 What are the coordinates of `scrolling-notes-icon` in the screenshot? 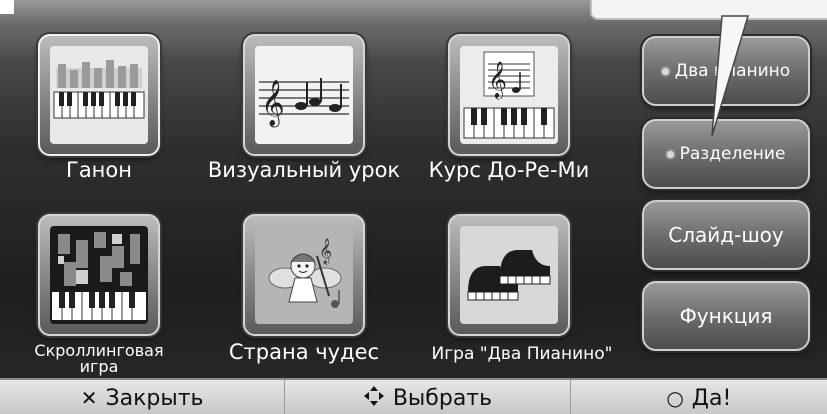 It's located at (99, 275).